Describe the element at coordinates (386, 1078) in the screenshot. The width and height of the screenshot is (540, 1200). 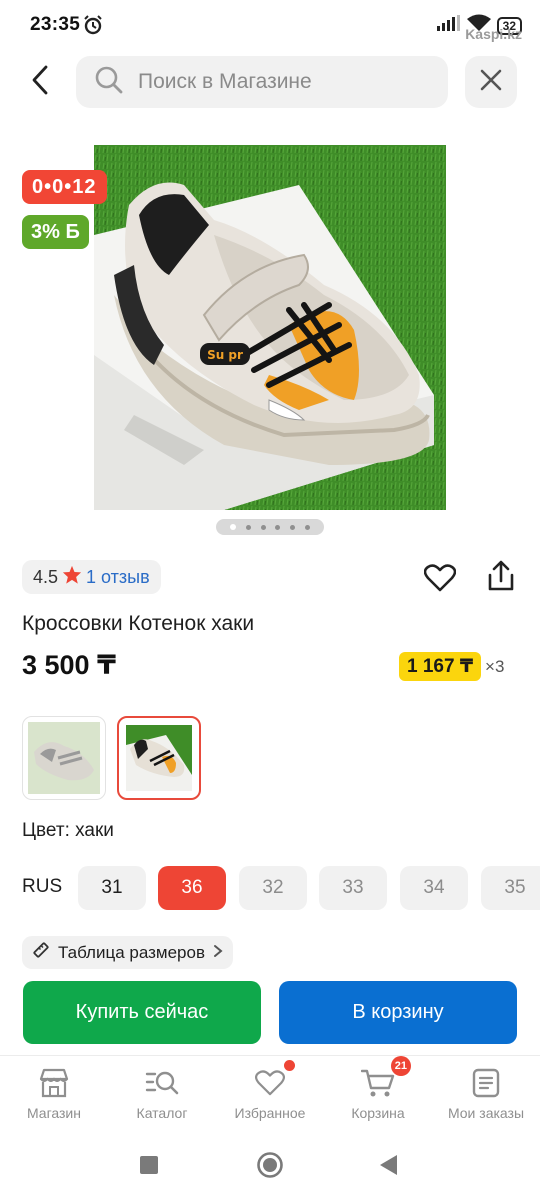
I see `cart-icon: 21` at that location.